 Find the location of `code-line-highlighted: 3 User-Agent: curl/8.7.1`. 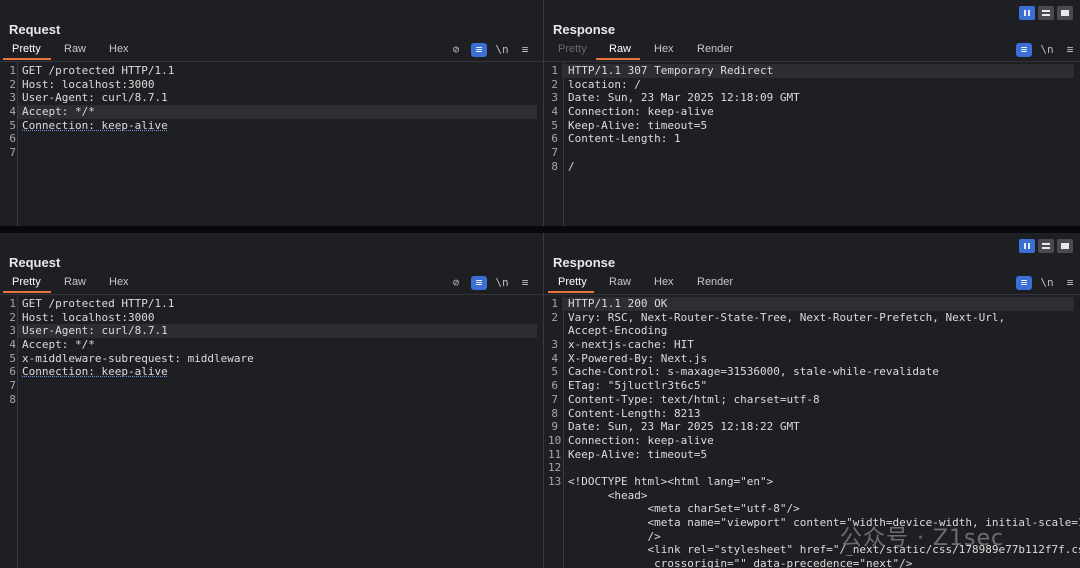

code-line-highlighted: 3 User-Agent: curl/8.7.1 is located at coordinates (273, 331).